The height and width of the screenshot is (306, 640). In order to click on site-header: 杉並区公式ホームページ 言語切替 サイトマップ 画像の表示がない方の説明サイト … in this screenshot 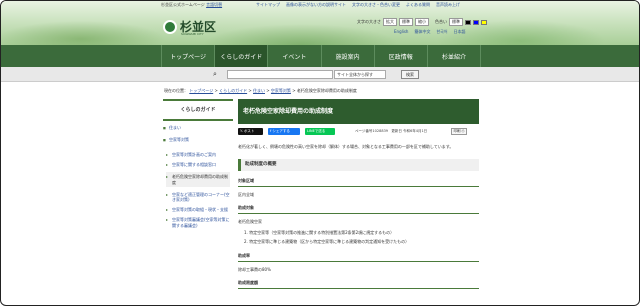, I will do `click(320, 23)`.